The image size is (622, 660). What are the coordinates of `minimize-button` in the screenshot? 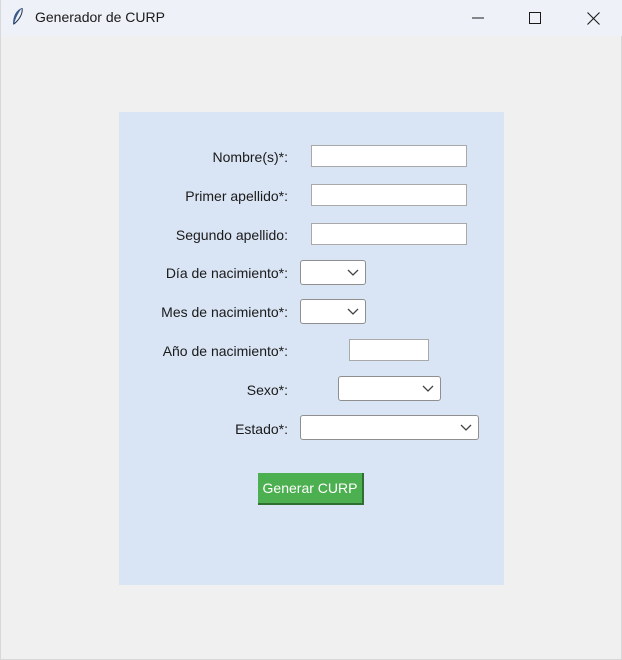 It's located at (478, 18).